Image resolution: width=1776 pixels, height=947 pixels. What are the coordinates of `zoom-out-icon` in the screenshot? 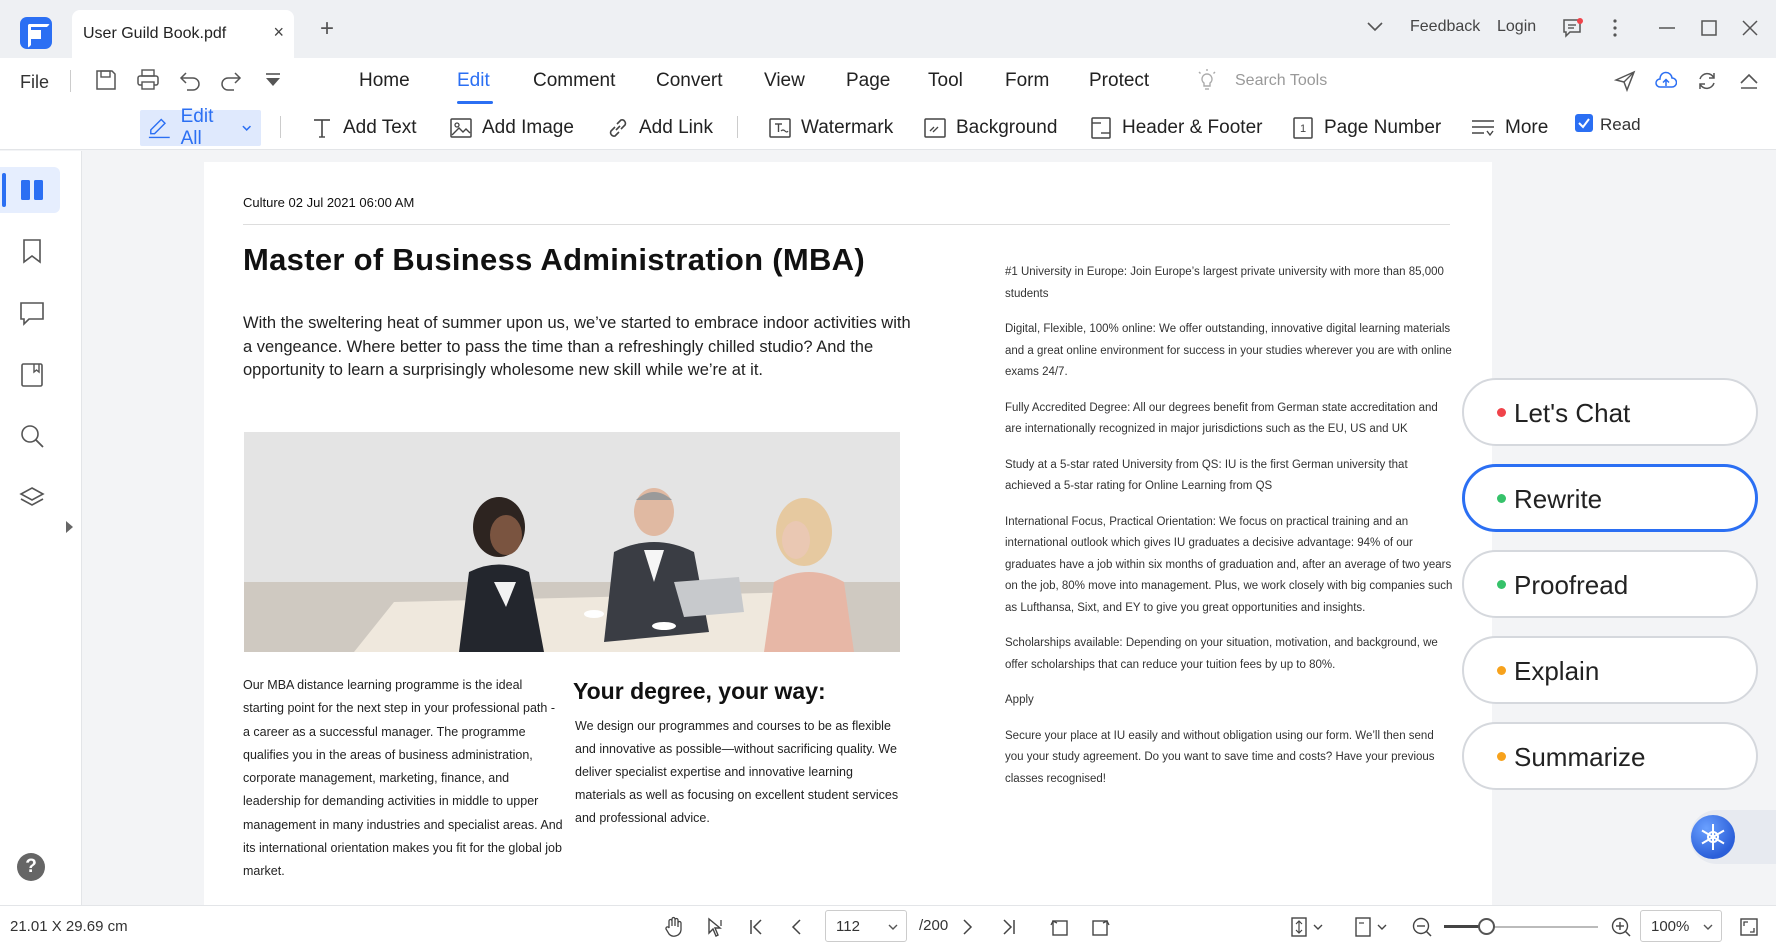 It's located at (1422, 927).